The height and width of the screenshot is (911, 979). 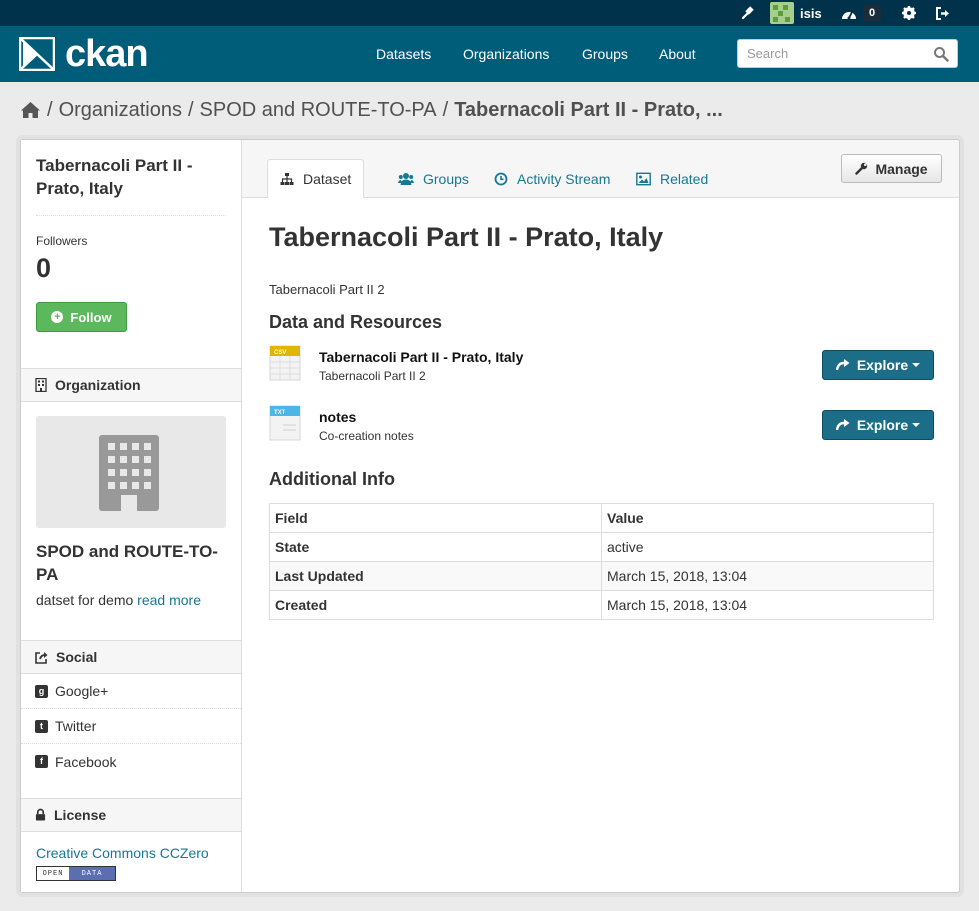 What do you see at coordinates (169, 600) in the screenshot?
I see `read-more-link: read more` at bounding box center [169, 600].